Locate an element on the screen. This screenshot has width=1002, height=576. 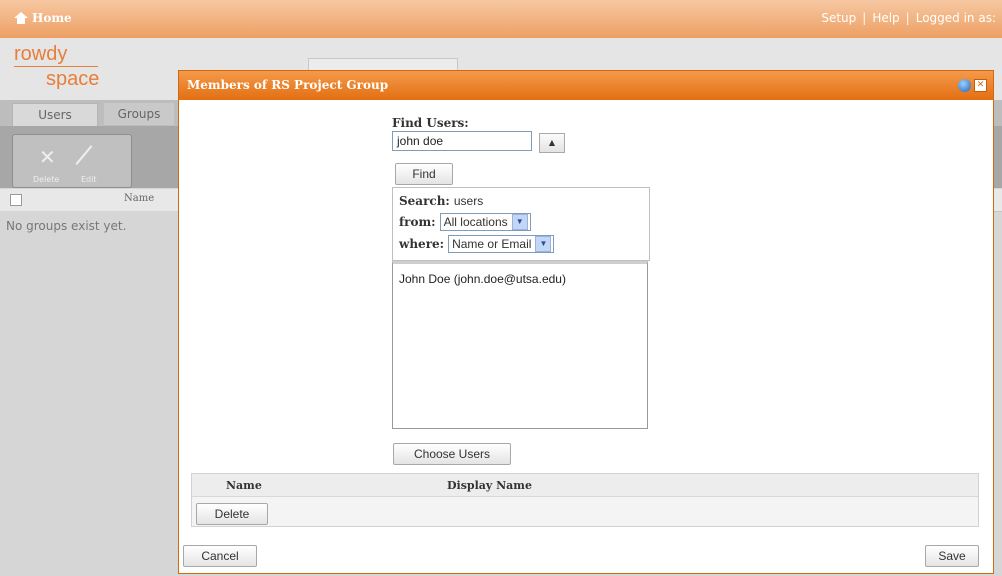
top-bar: Home Setup | Help | Logged in as: is located at coordinates (501, 19).